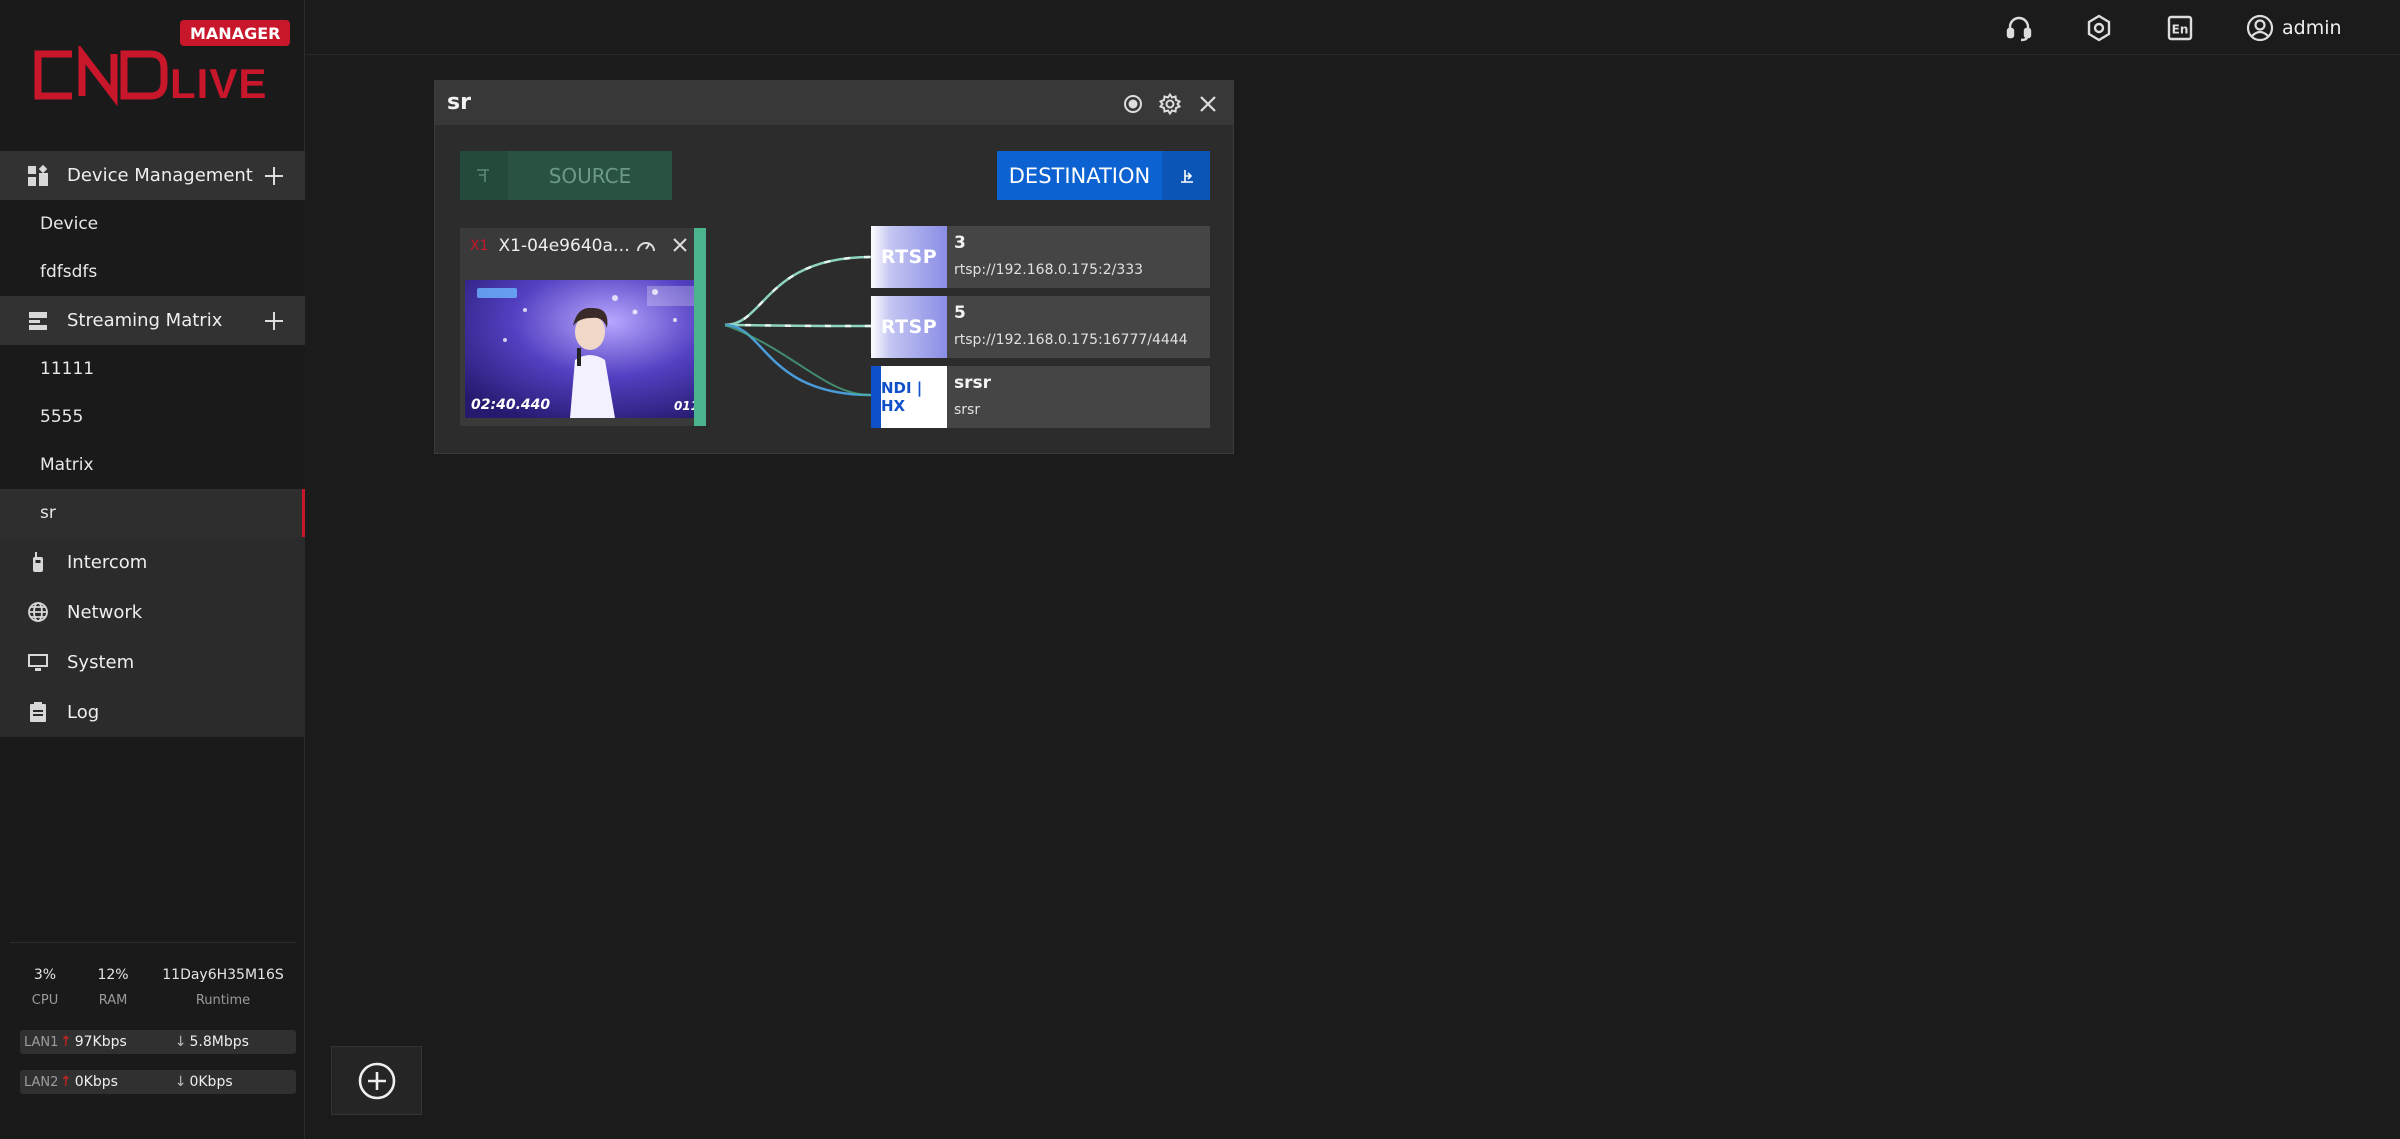 The height and width of the screenshot is (1139, 2400). I want to click on svg-text: LIVE, so click(218, 83).